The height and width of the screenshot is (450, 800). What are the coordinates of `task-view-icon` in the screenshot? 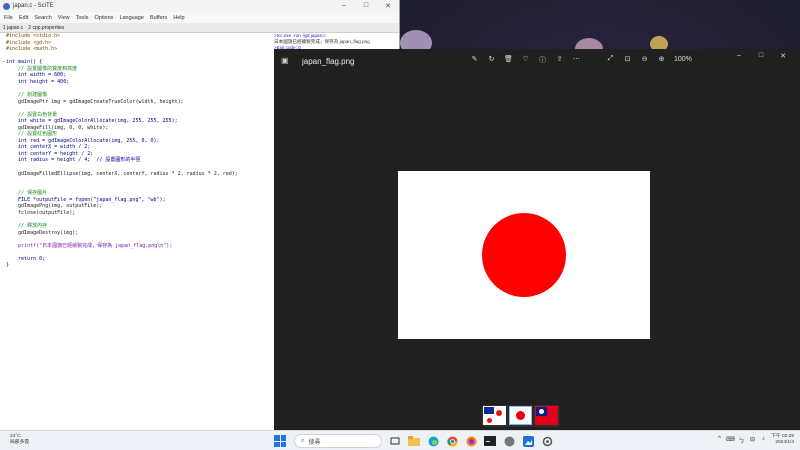 It's located at (395, 441).